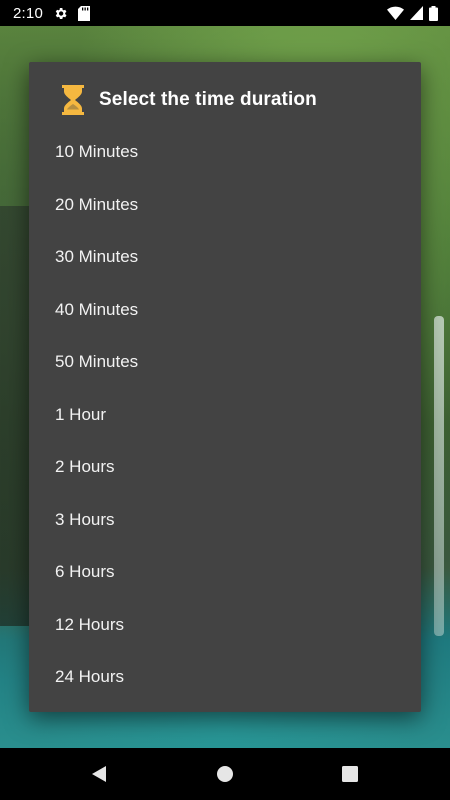  Describe the element at coordinates (350, 774) in the screenshot. I see `recents-icon` at that location.